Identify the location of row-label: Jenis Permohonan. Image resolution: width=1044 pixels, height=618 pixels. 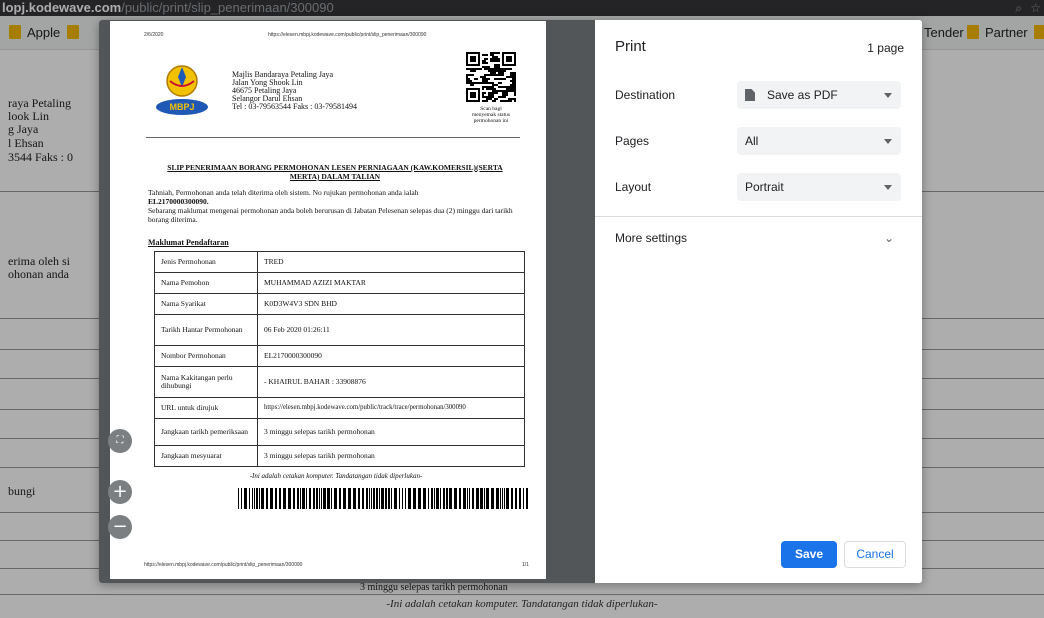
(206, 262).